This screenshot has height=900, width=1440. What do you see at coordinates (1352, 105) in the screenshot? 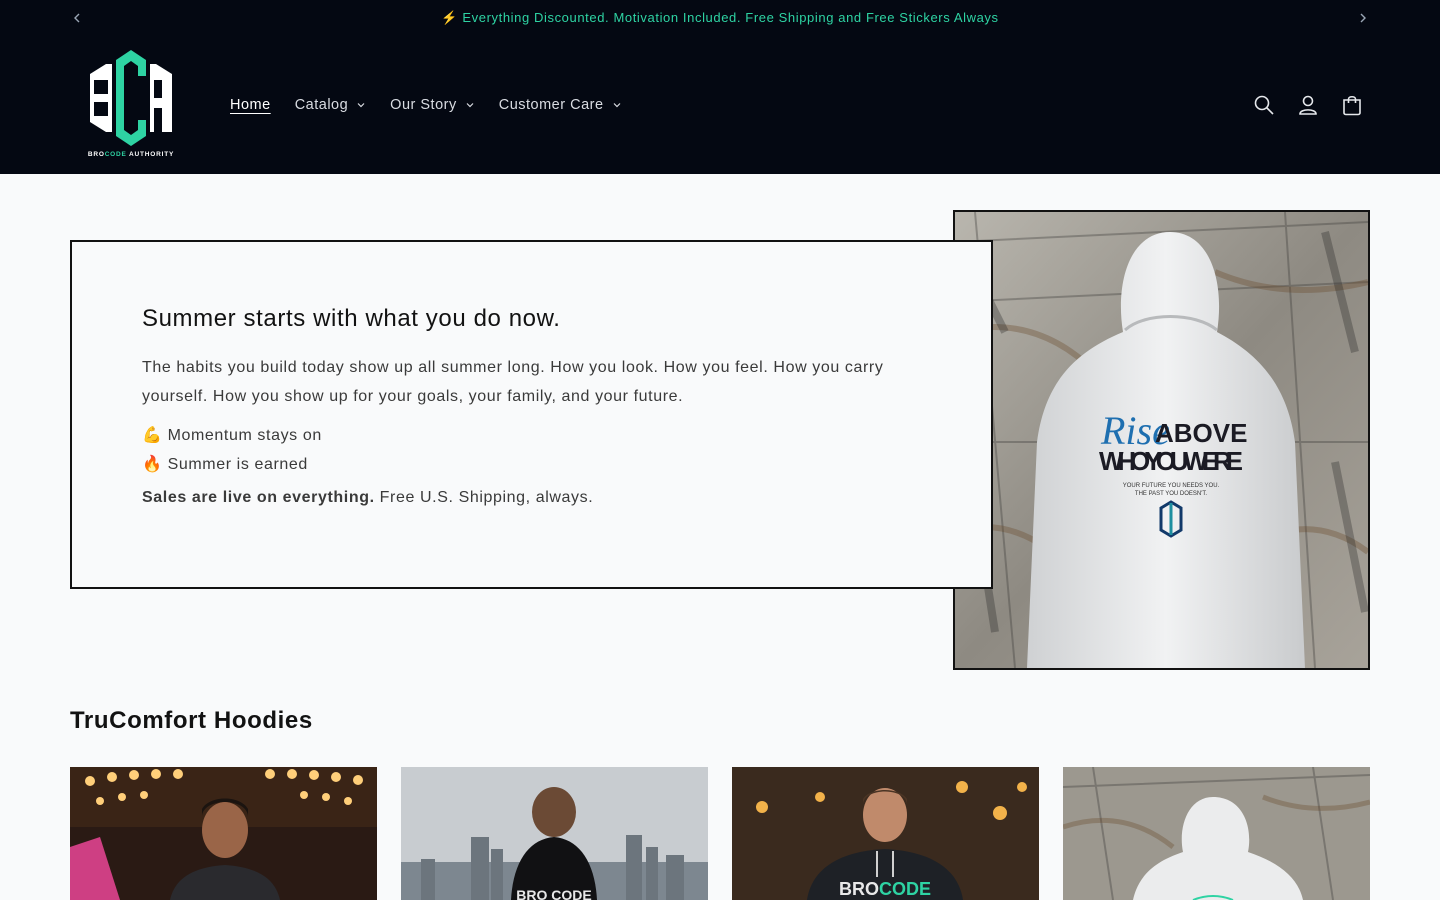
I see `cart-icon` at bounding box center [1352, 105].